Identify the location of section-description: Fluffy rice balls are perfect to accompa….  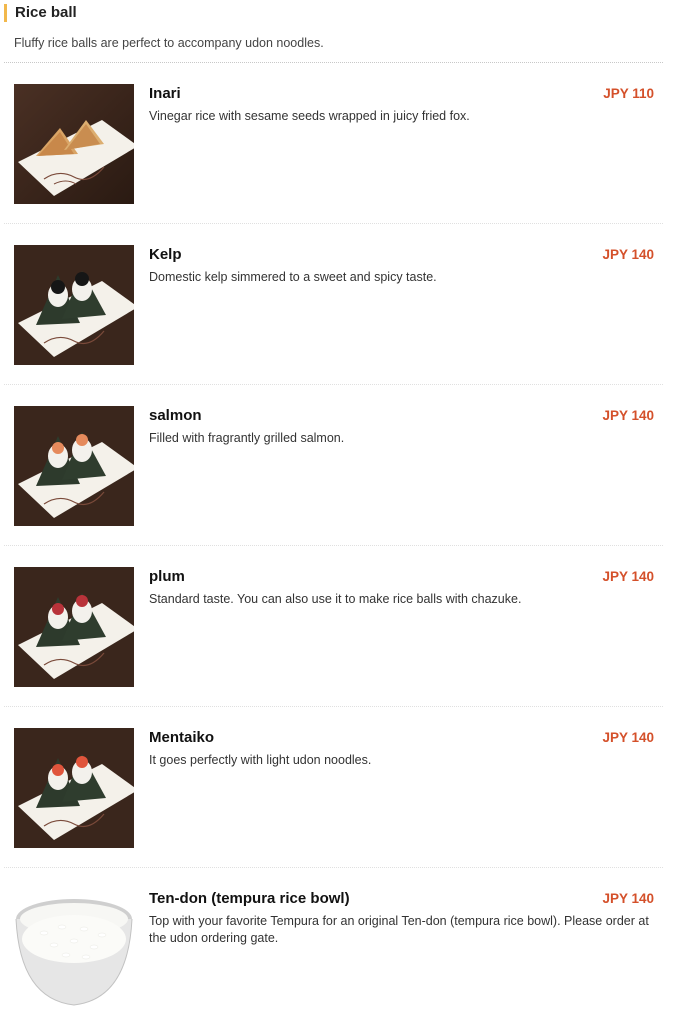
(169, 43).